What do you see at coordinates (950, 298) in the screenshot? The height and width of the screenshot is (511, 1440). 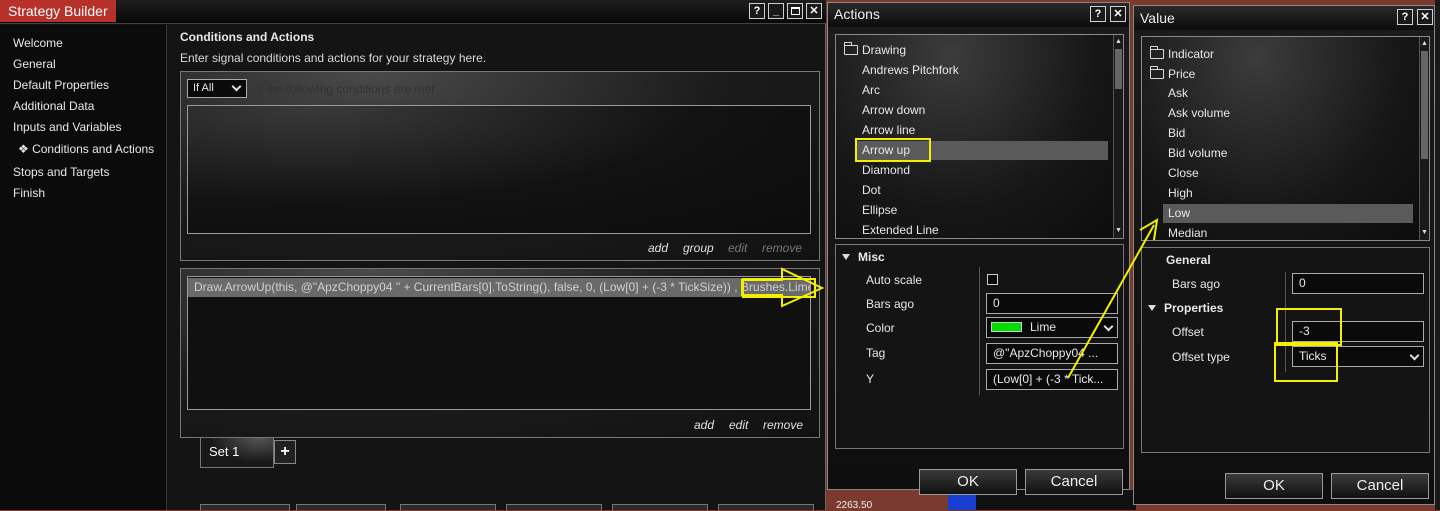 I see `annotation-arrows` at bounding box center [950, 298].